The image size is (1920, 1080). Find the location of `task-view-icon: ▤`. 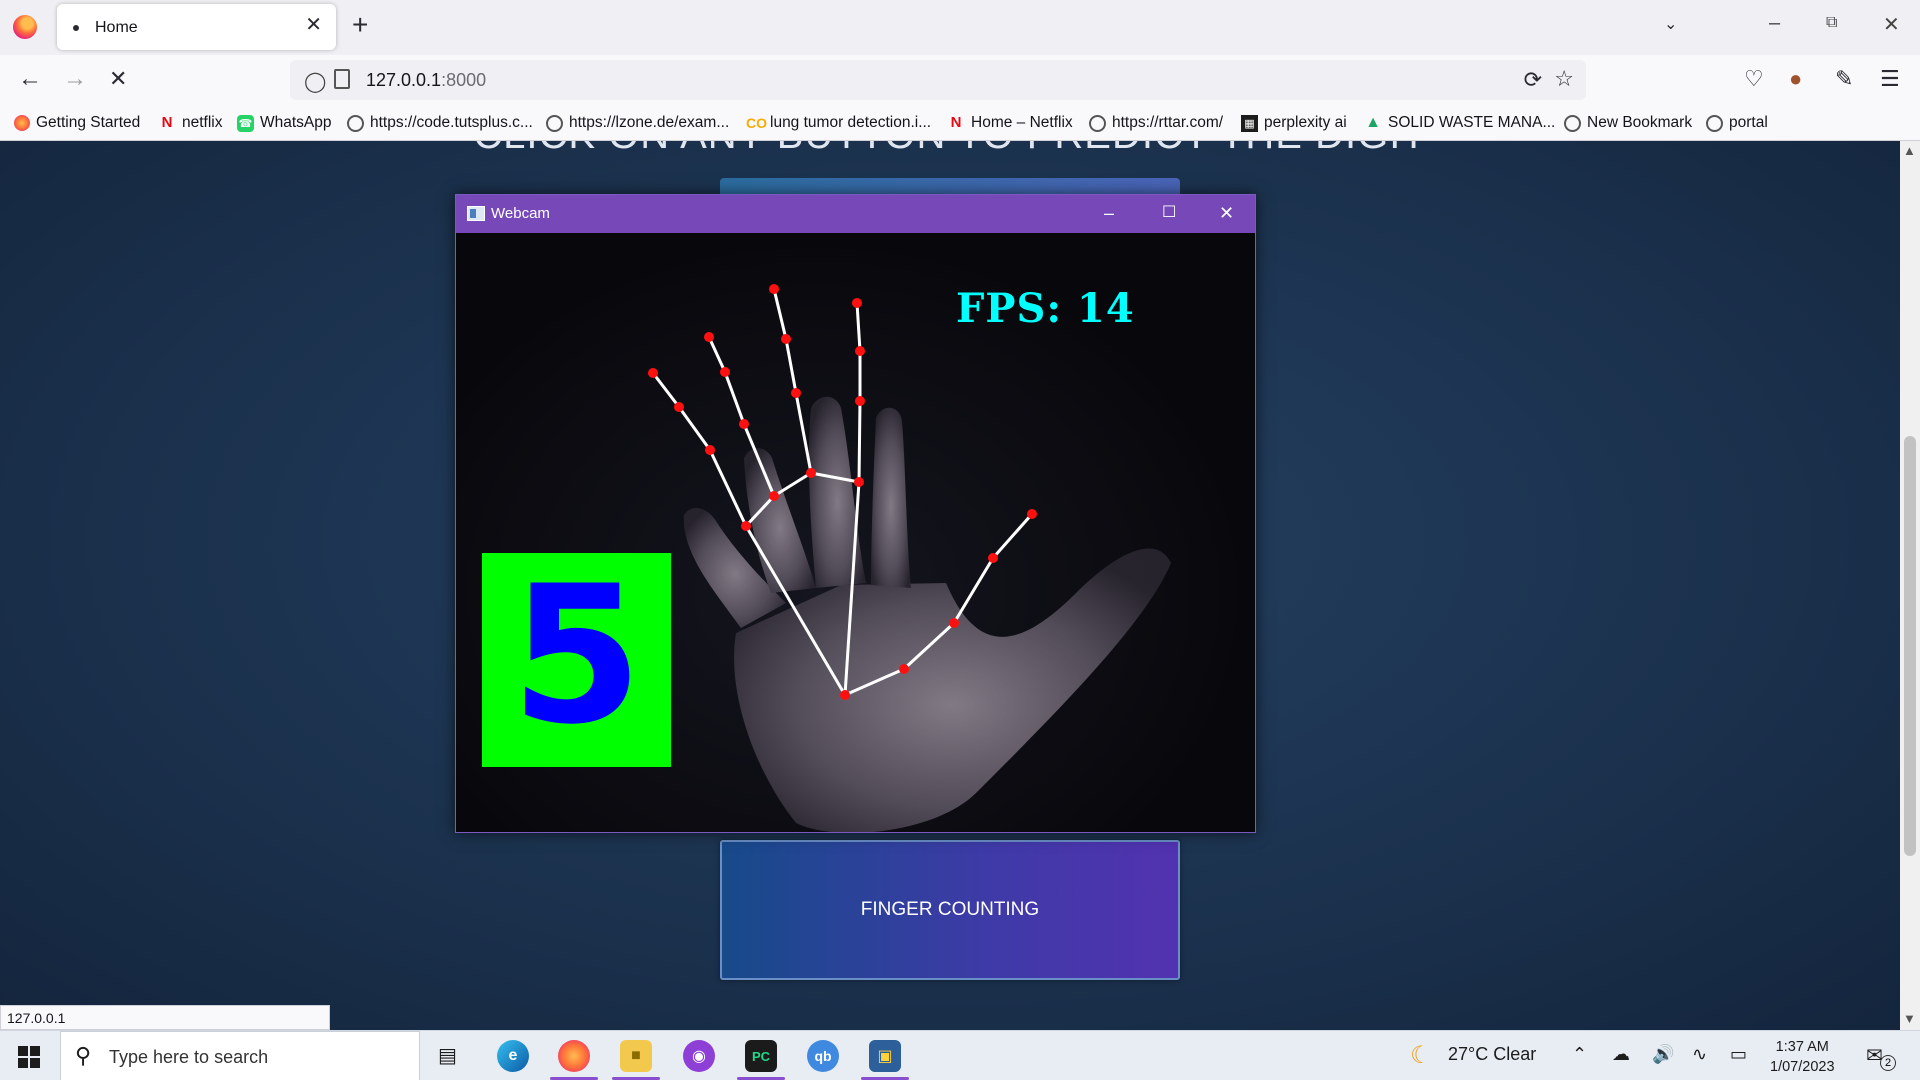

task-view-icon: ▤ is located at coordinates (447, 1055).